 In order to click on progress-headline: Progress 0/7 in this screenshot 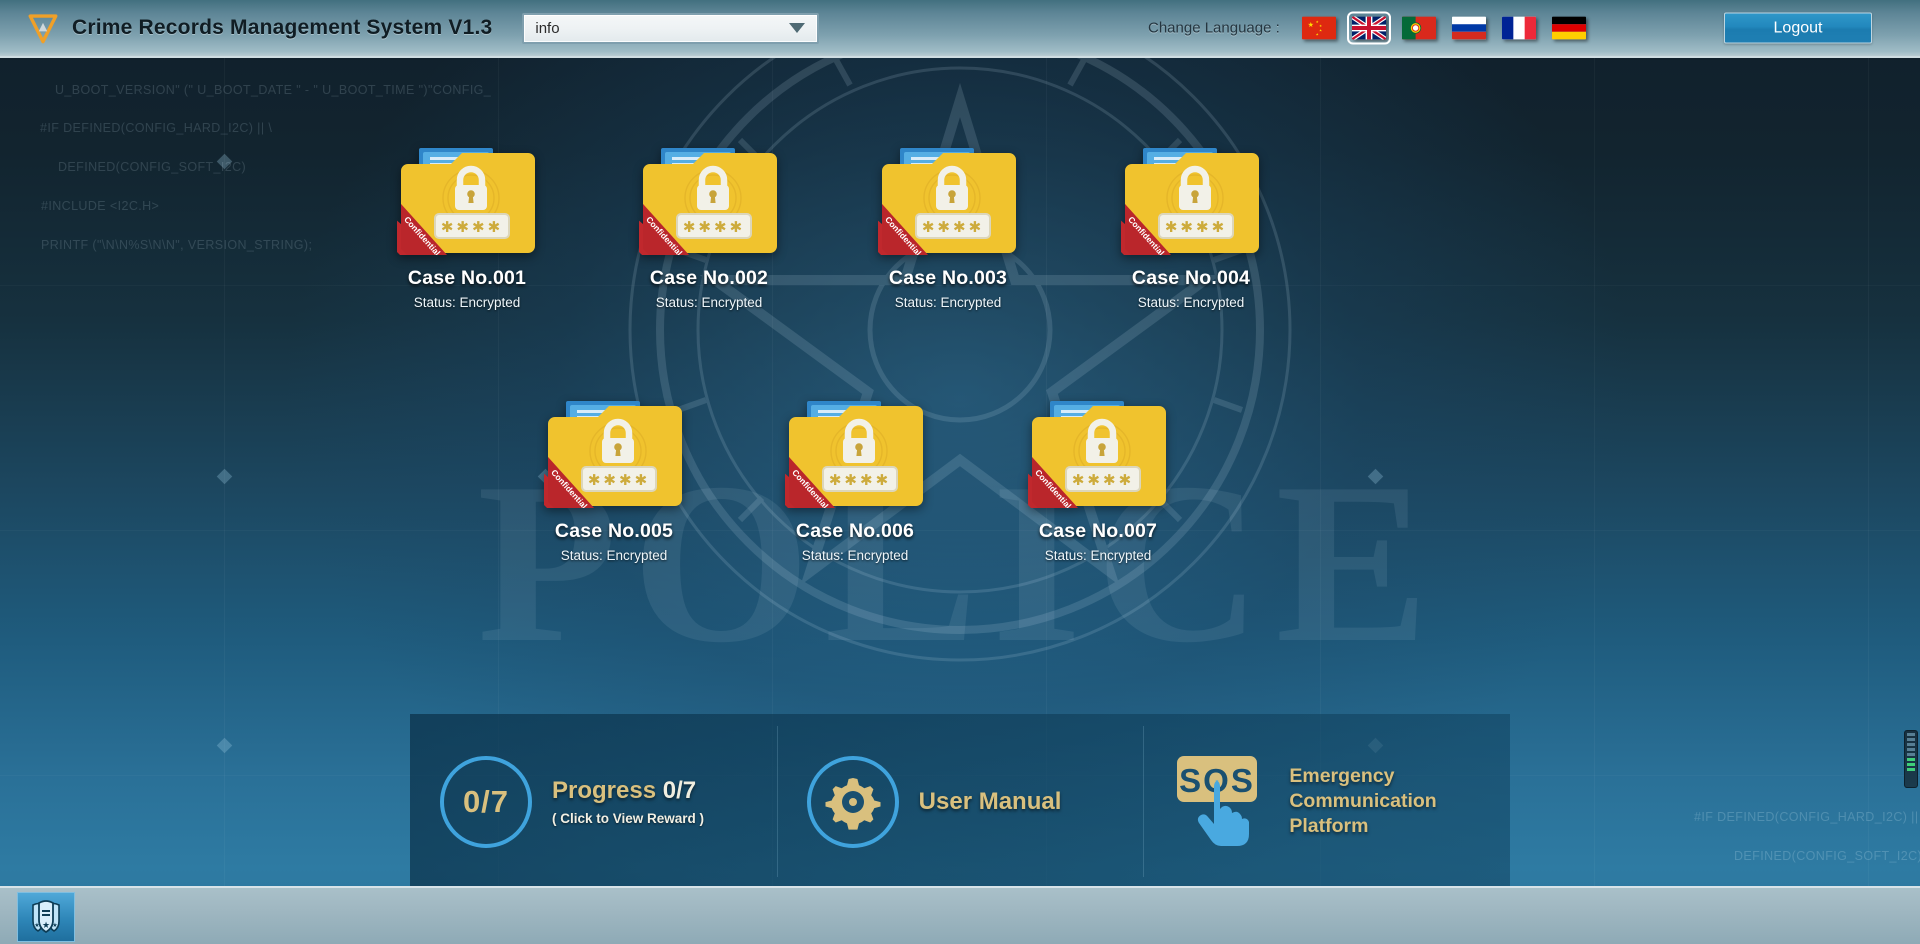, I will do `click(628, 791)`.